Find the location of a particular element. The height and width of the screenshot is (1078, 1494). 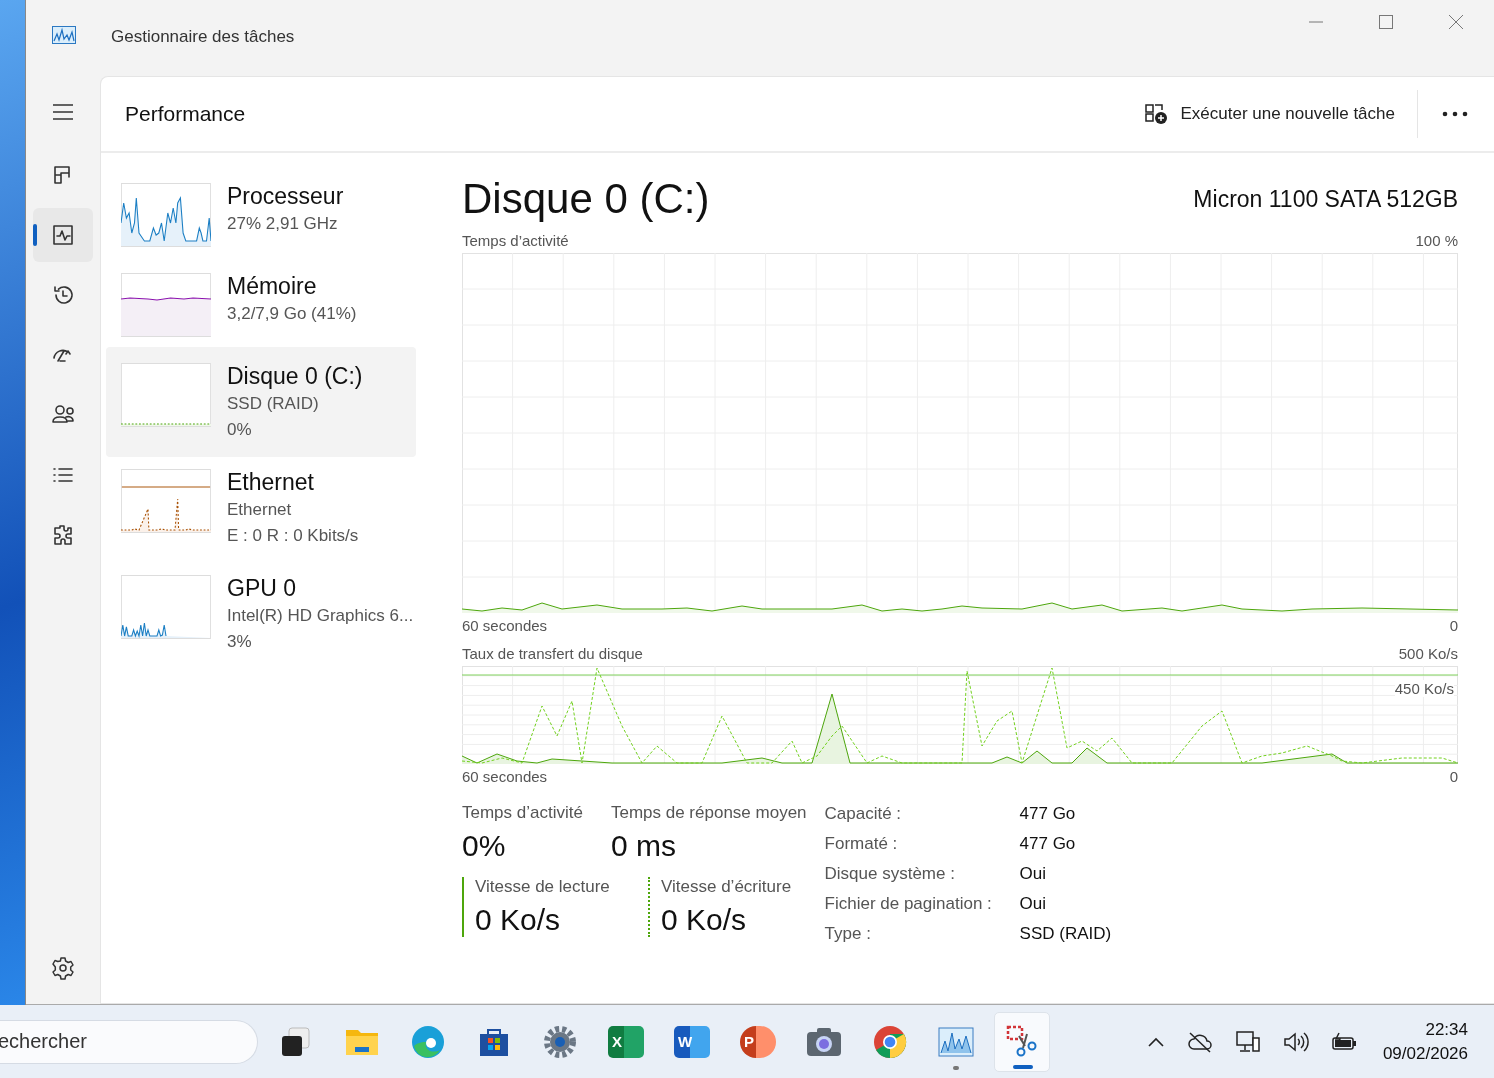

clock: 22:34 09/02/2026 is located at coordinates (1425, 1041).